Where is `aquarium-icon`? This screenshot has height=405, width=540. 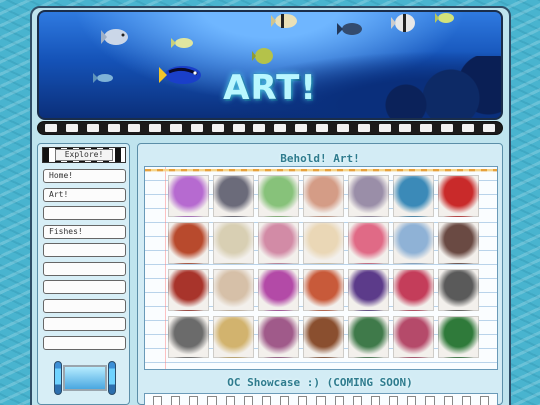
aquarium-icon is located at coordinates (85, 378).